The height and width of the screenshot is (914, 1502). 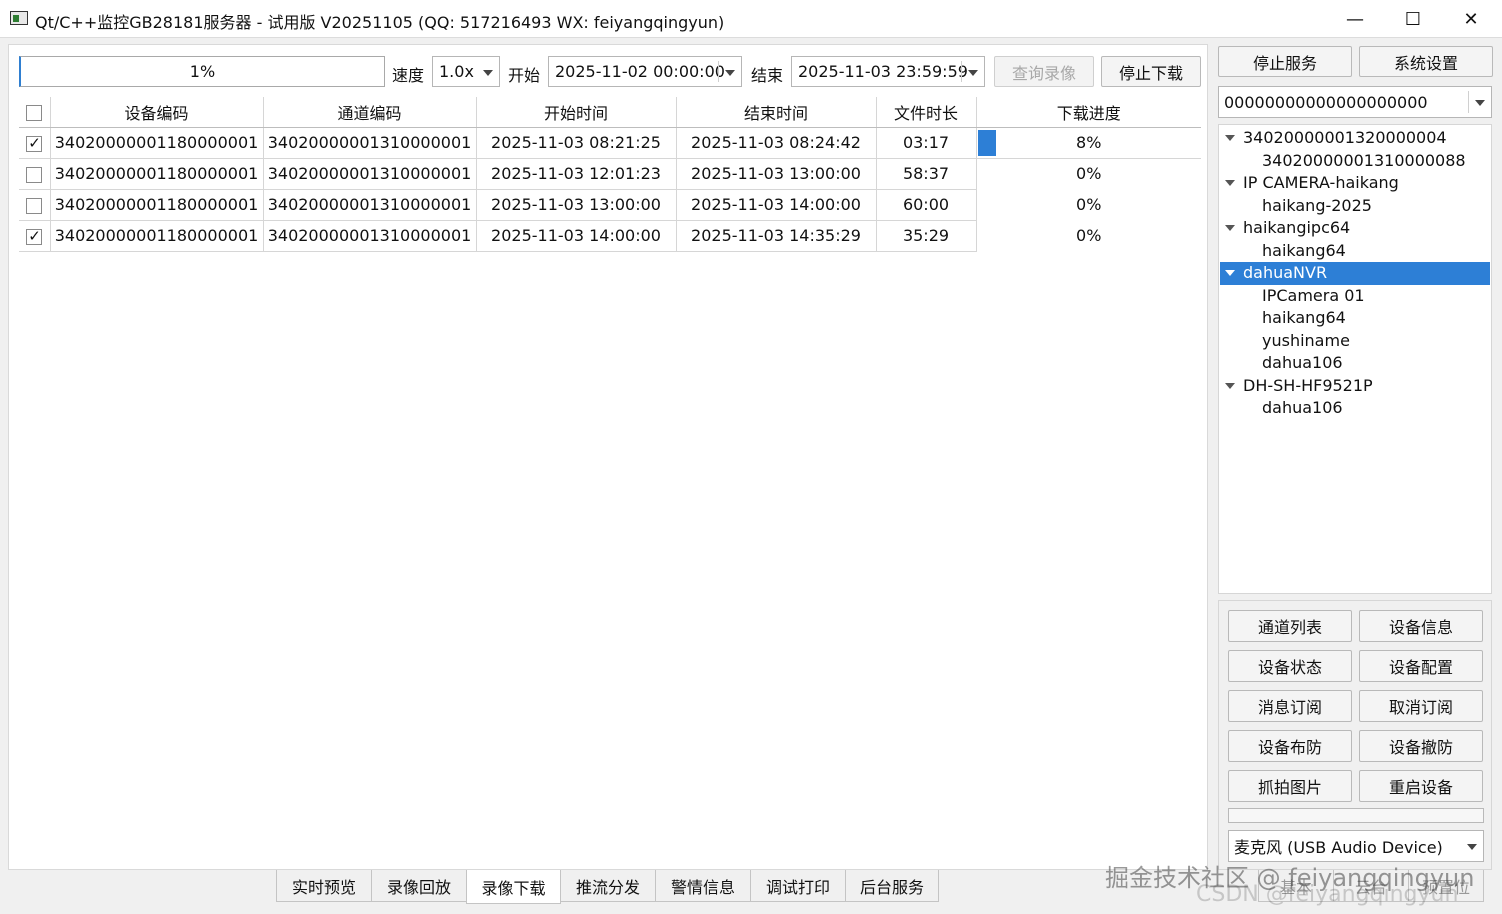 What do you see at coordinates (1355, 183) in the screenshot?
I see `tree-device-node: IP CAMERA-haikang` at bounding box center [1355, 183].